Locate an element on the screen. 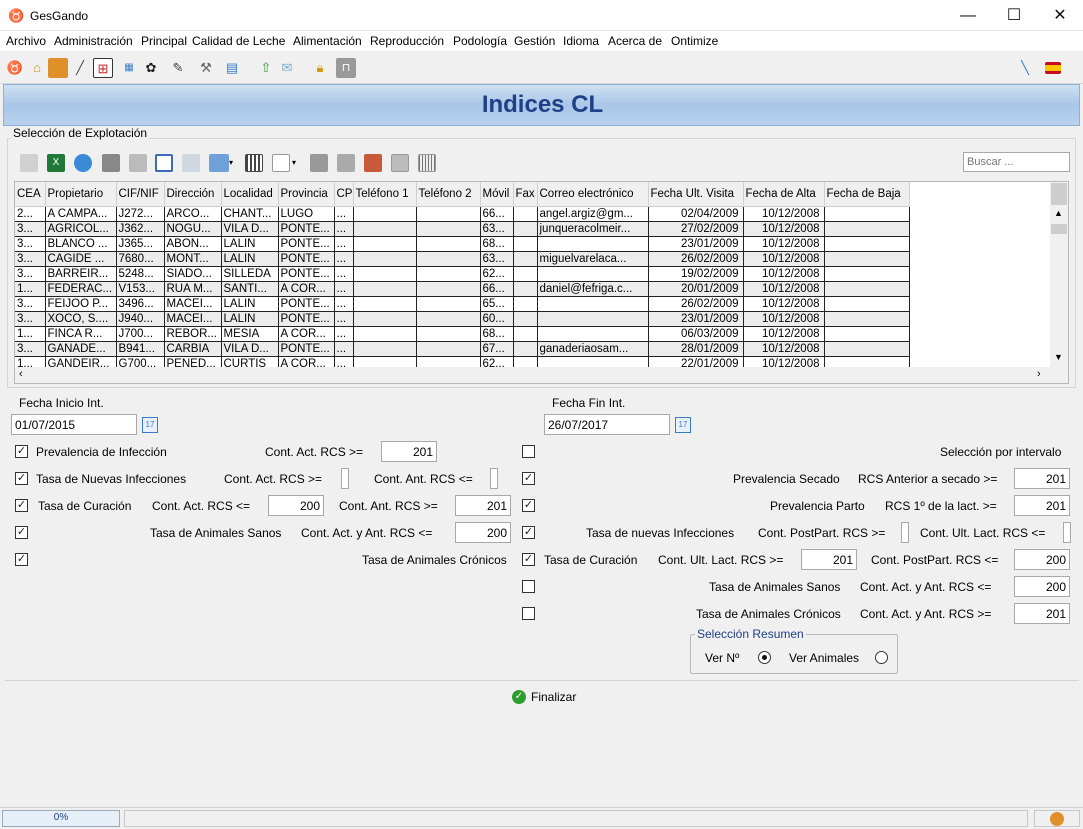  form-icon: ▤ is located at coordinates (232, 68).